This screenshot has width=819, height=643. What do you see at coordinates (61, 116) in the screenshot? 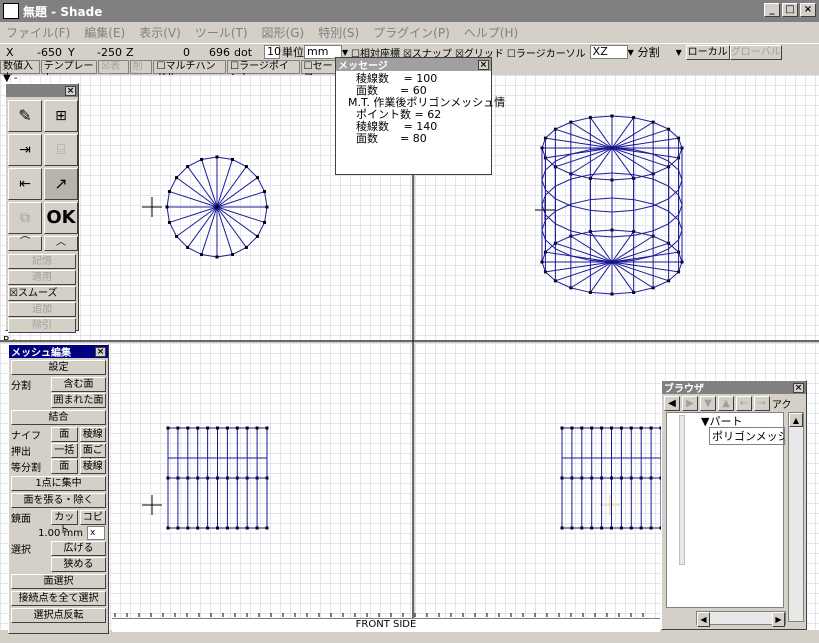
I see `hierarchy-tool-icon: ⊞` at bounding box center [61, 116].